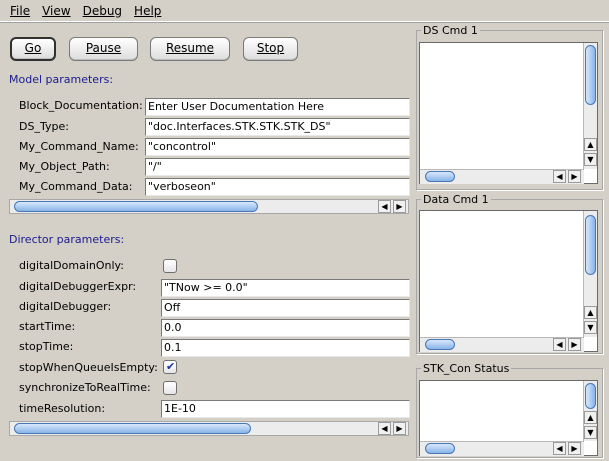 This screenshot has width=609, height=461. Describe the element at coordinates (502, 344) in the screenshot. I see `data-cmd-hscrollbar: ◀ ▶` at that location.